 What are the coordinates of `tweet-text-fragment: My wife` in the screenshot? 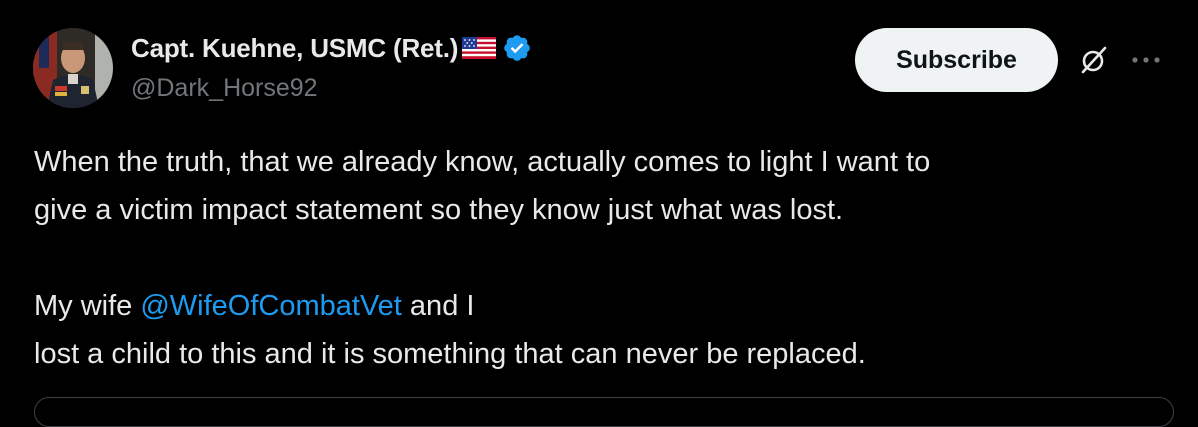 It's located at (87, 306).